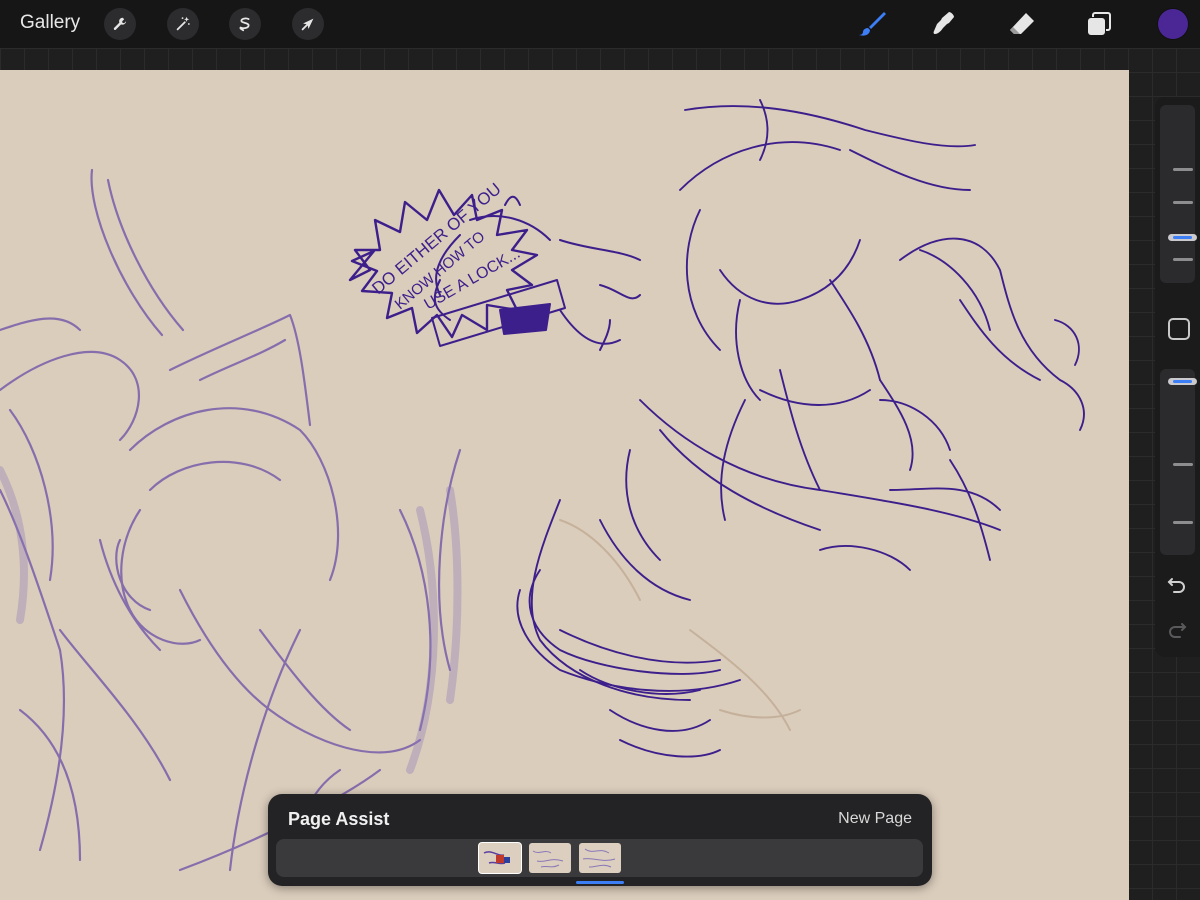  Describe the element at coordinates (875, 819) in the screenshot. I see `new-page-button: New Page` at that location.